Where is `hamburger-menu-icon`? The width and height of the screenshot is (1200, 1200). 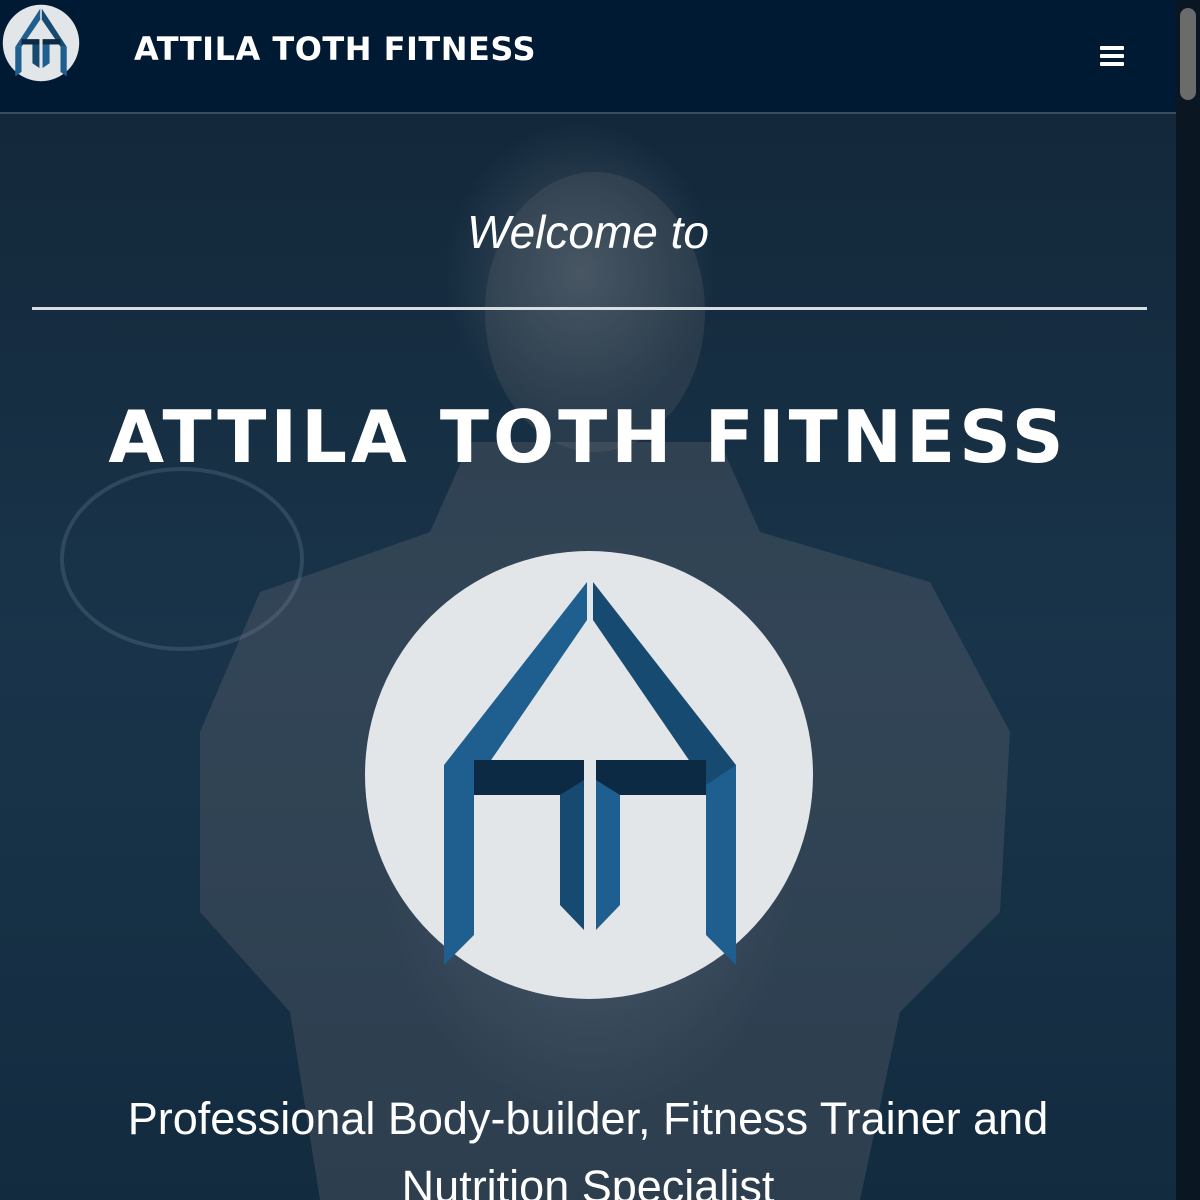 hamburger-menu-icon is located at coordinates (1113, 57).